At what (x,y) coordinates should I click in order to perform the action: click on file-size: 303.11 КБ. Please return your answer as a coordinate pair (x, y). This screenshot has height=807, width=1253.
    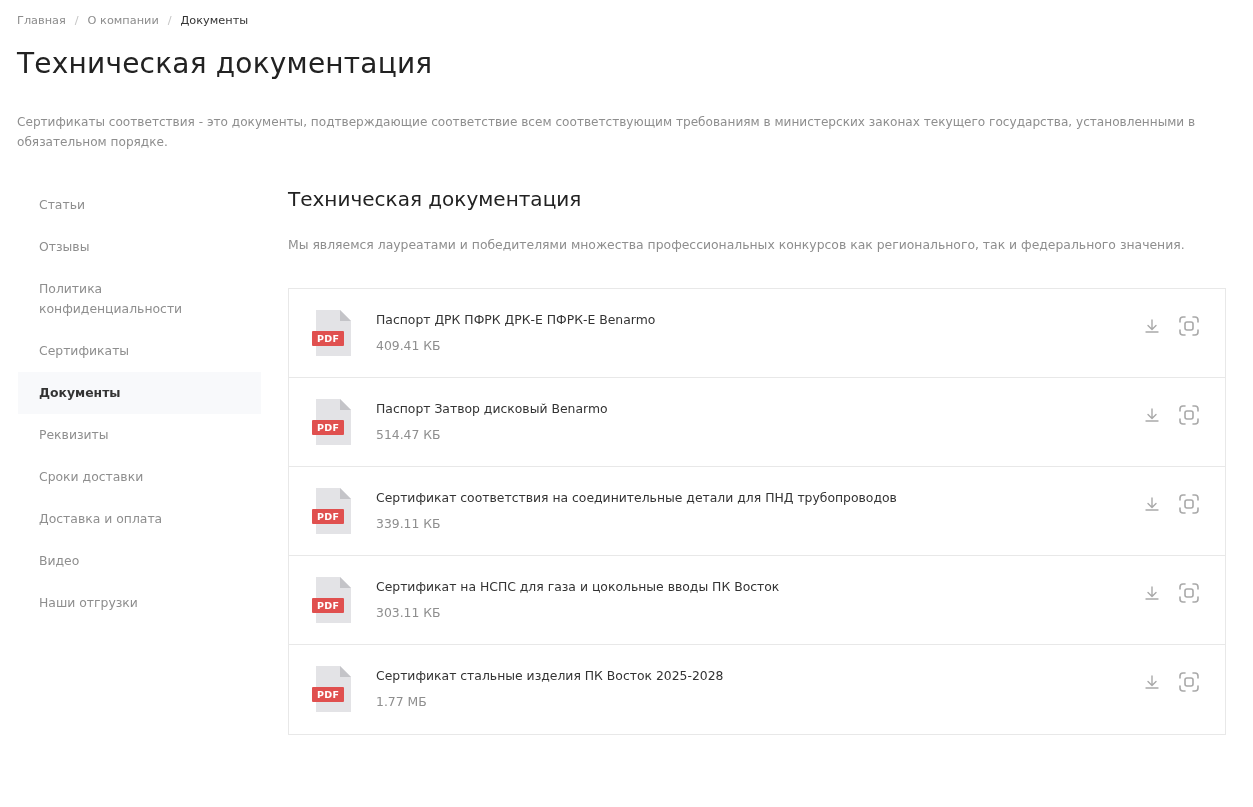
    Looking at the image, I should click on (408, 613).